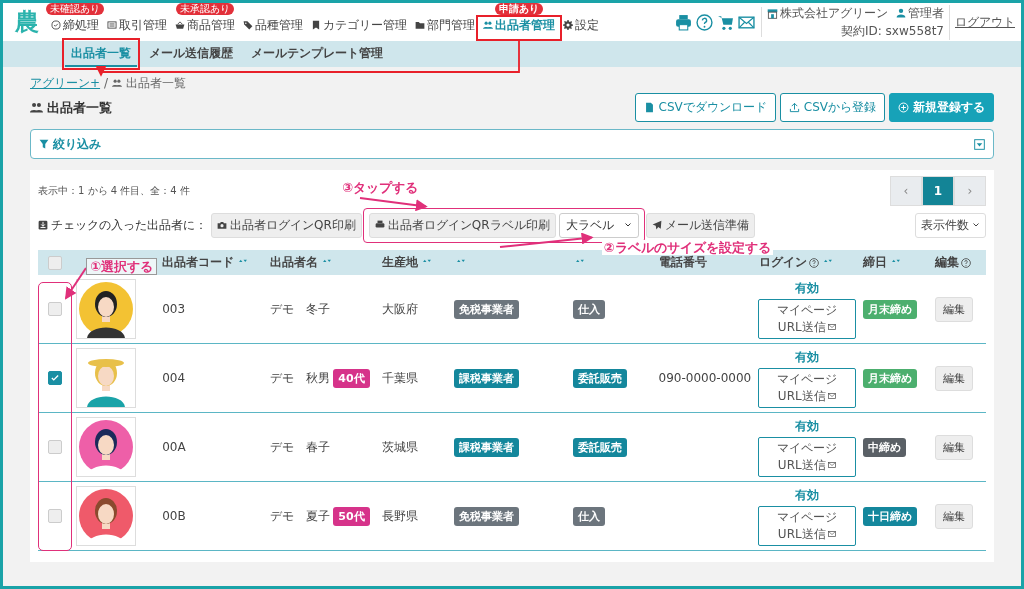  I want to click on upload-icon, so click(794, 107).